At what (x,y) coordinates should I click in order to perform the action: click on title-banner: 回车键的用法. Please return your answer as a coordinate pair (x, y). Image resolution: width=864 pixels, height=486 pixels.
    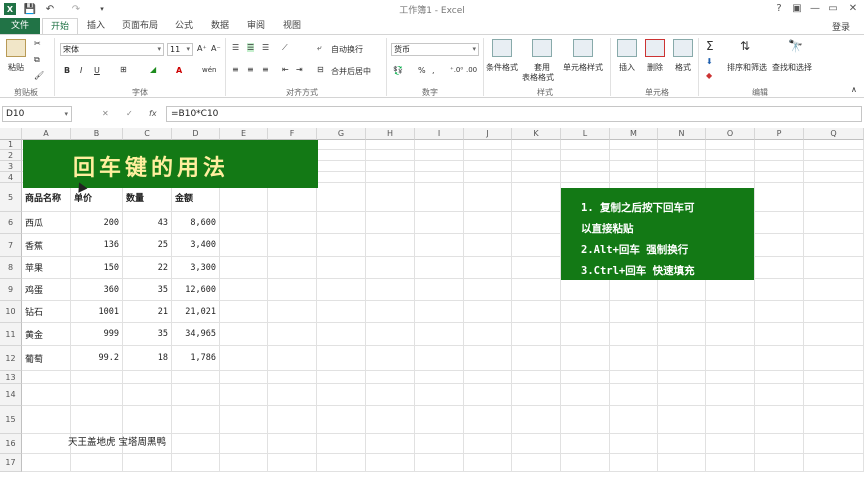
    Looking at the image, I should click on (170, 164).